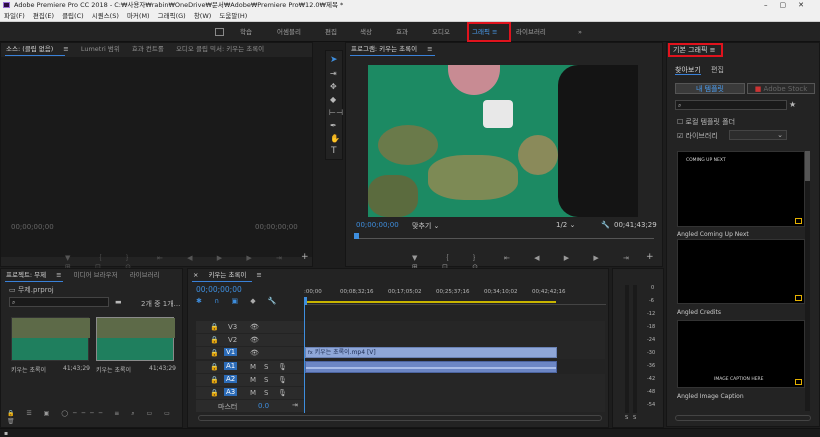 Image resolution: width=820 pixels, height=437 pixels. What do you see at coordinates (59, 302) in the screenshot?
I see `project-search-input: ⌕` at bounding box center [59, 302].